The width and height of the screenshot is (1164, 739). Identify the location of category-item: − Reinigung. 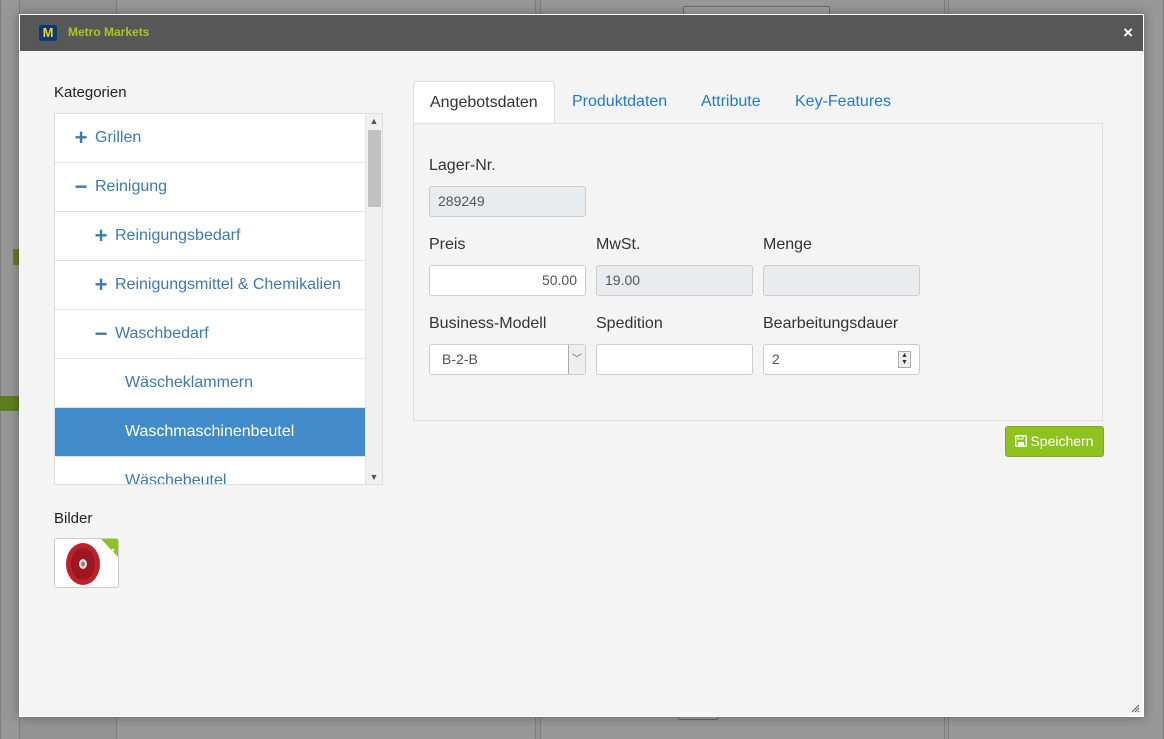
(211, 187).